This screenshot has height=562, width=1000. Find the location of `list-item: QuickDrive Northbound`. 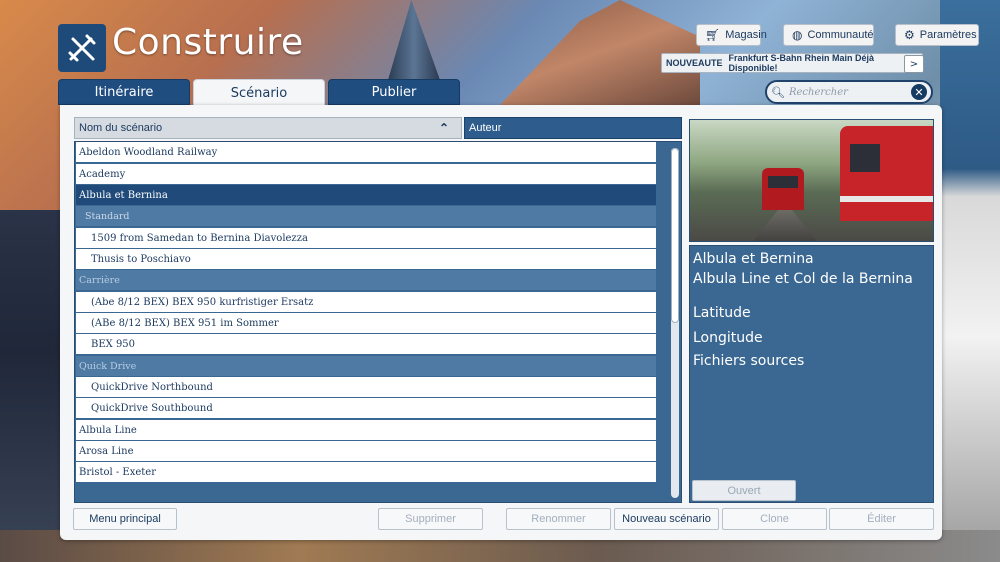

list-item: QuickDrive Northbound is located at coordinates (366, 387).